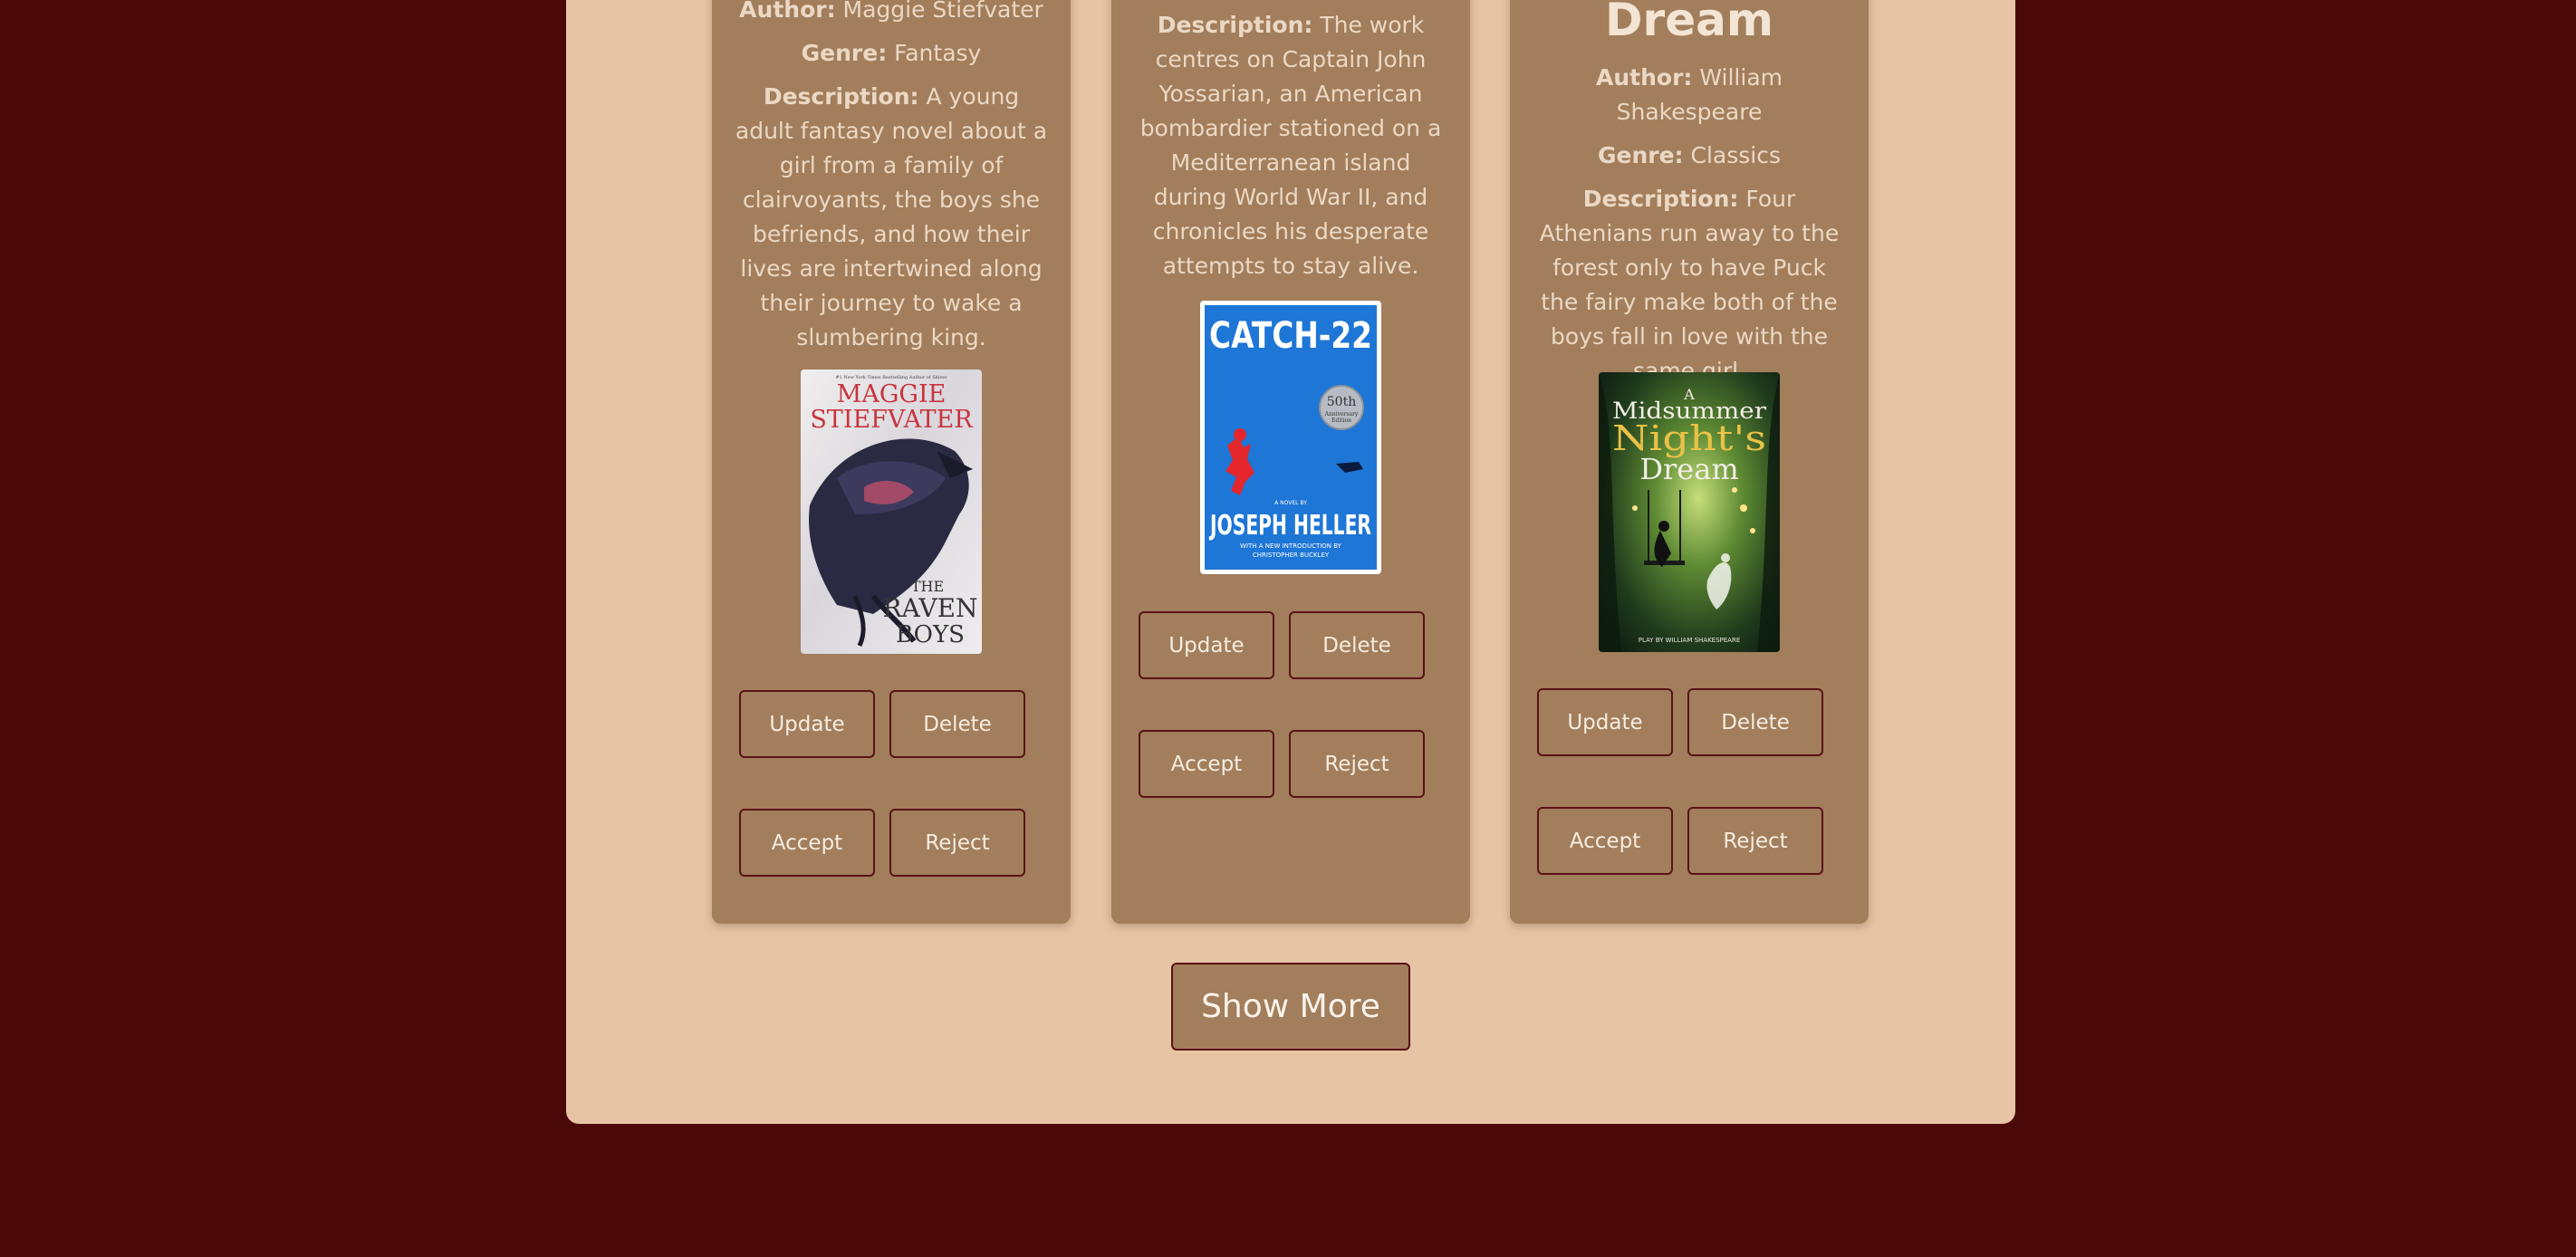  What do you see at coordinates (938, 53) in the screenshot?
I see `genre-value: Fantasy` at bounding box center [938, 53].